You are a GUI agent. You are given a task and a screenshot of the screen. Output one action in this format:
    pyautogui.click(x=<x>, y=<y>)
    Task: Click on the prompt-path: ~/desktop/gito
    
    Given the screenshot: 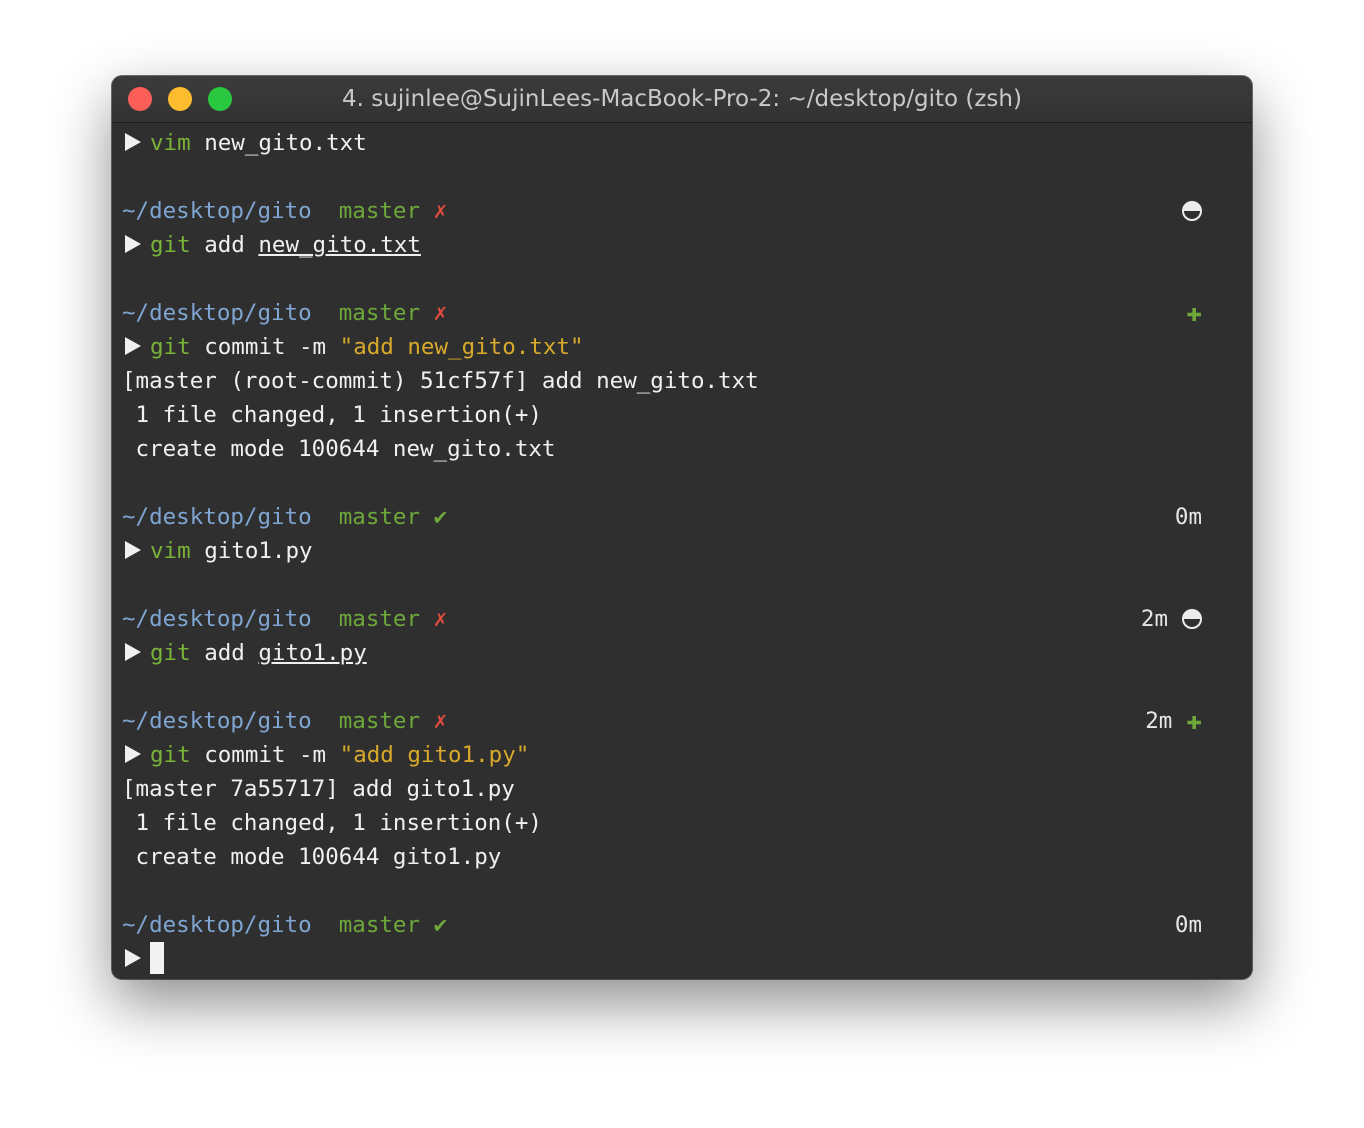 What is the action you would take?
    pyautogui.click(x=217, y=211)
    